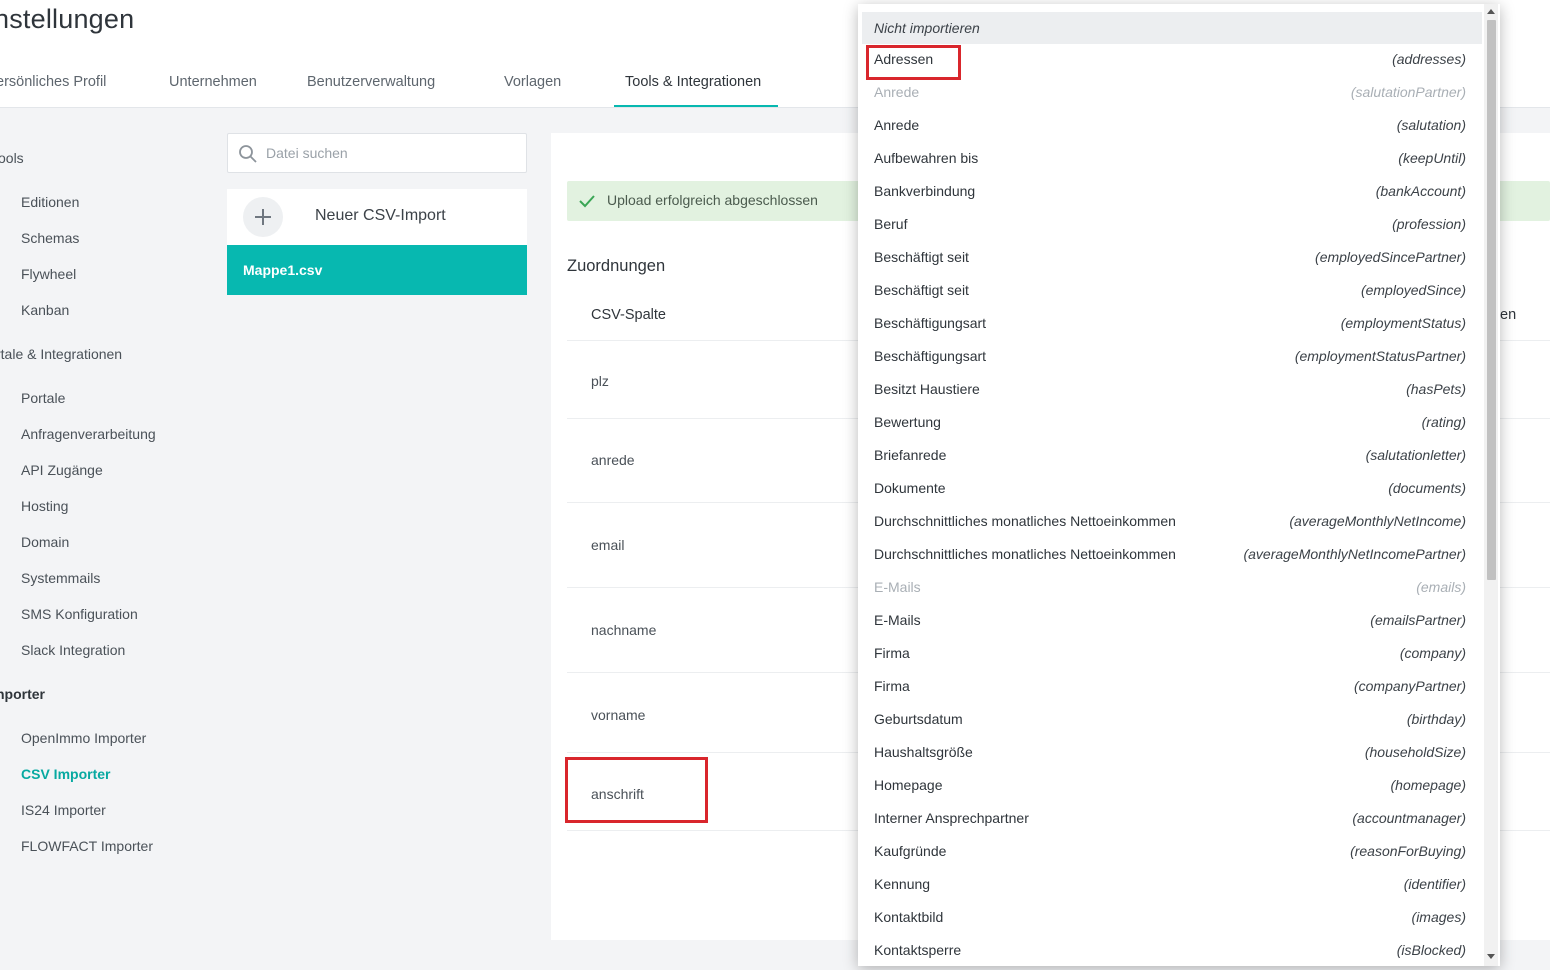  I want to click on dropdown-option-key: (keepUntil), so click(1432, 158).